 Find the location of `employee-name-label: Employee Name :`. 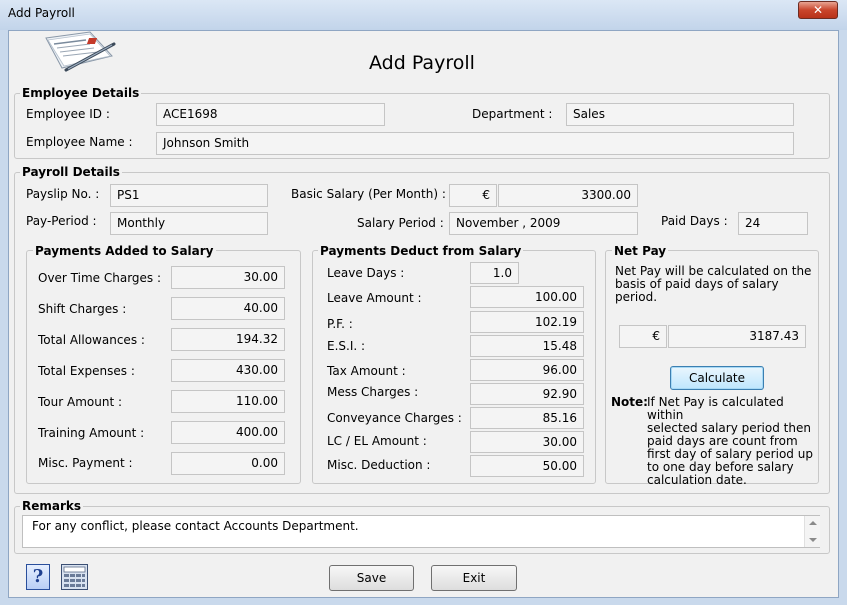

employee-name-label: Employee Name : is located at coordinates (79, 142).